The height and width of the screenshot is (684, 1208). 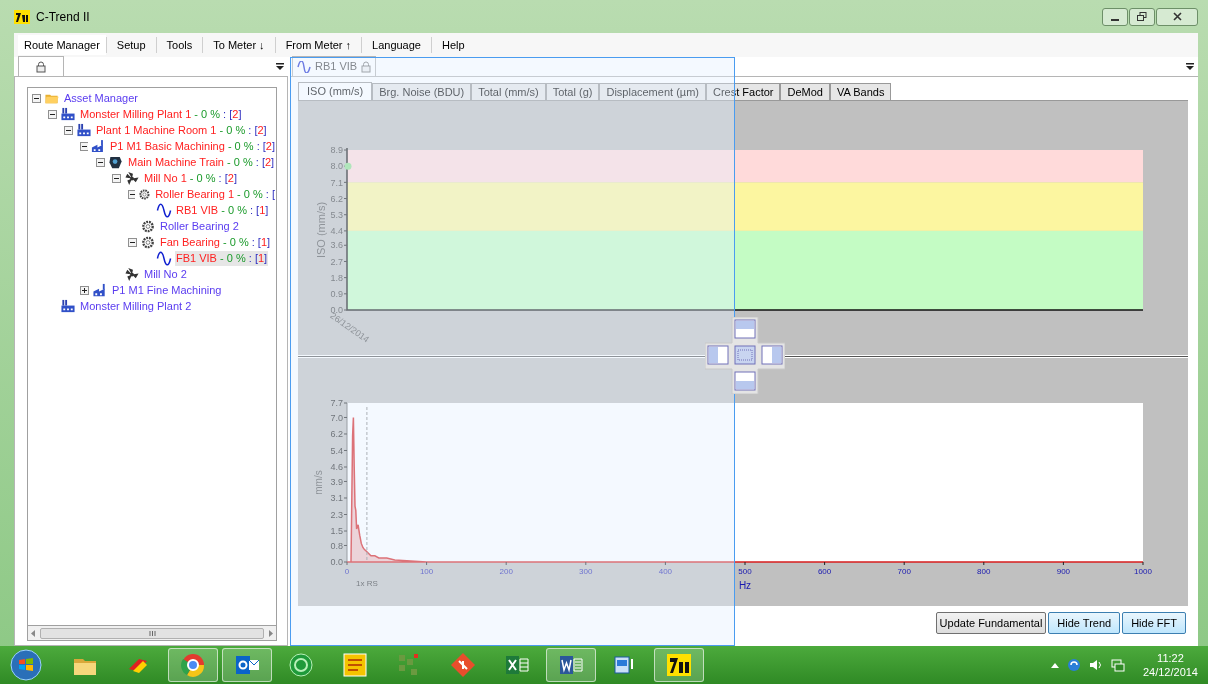 I want to click on close-button, so click(x=1177, y=16).